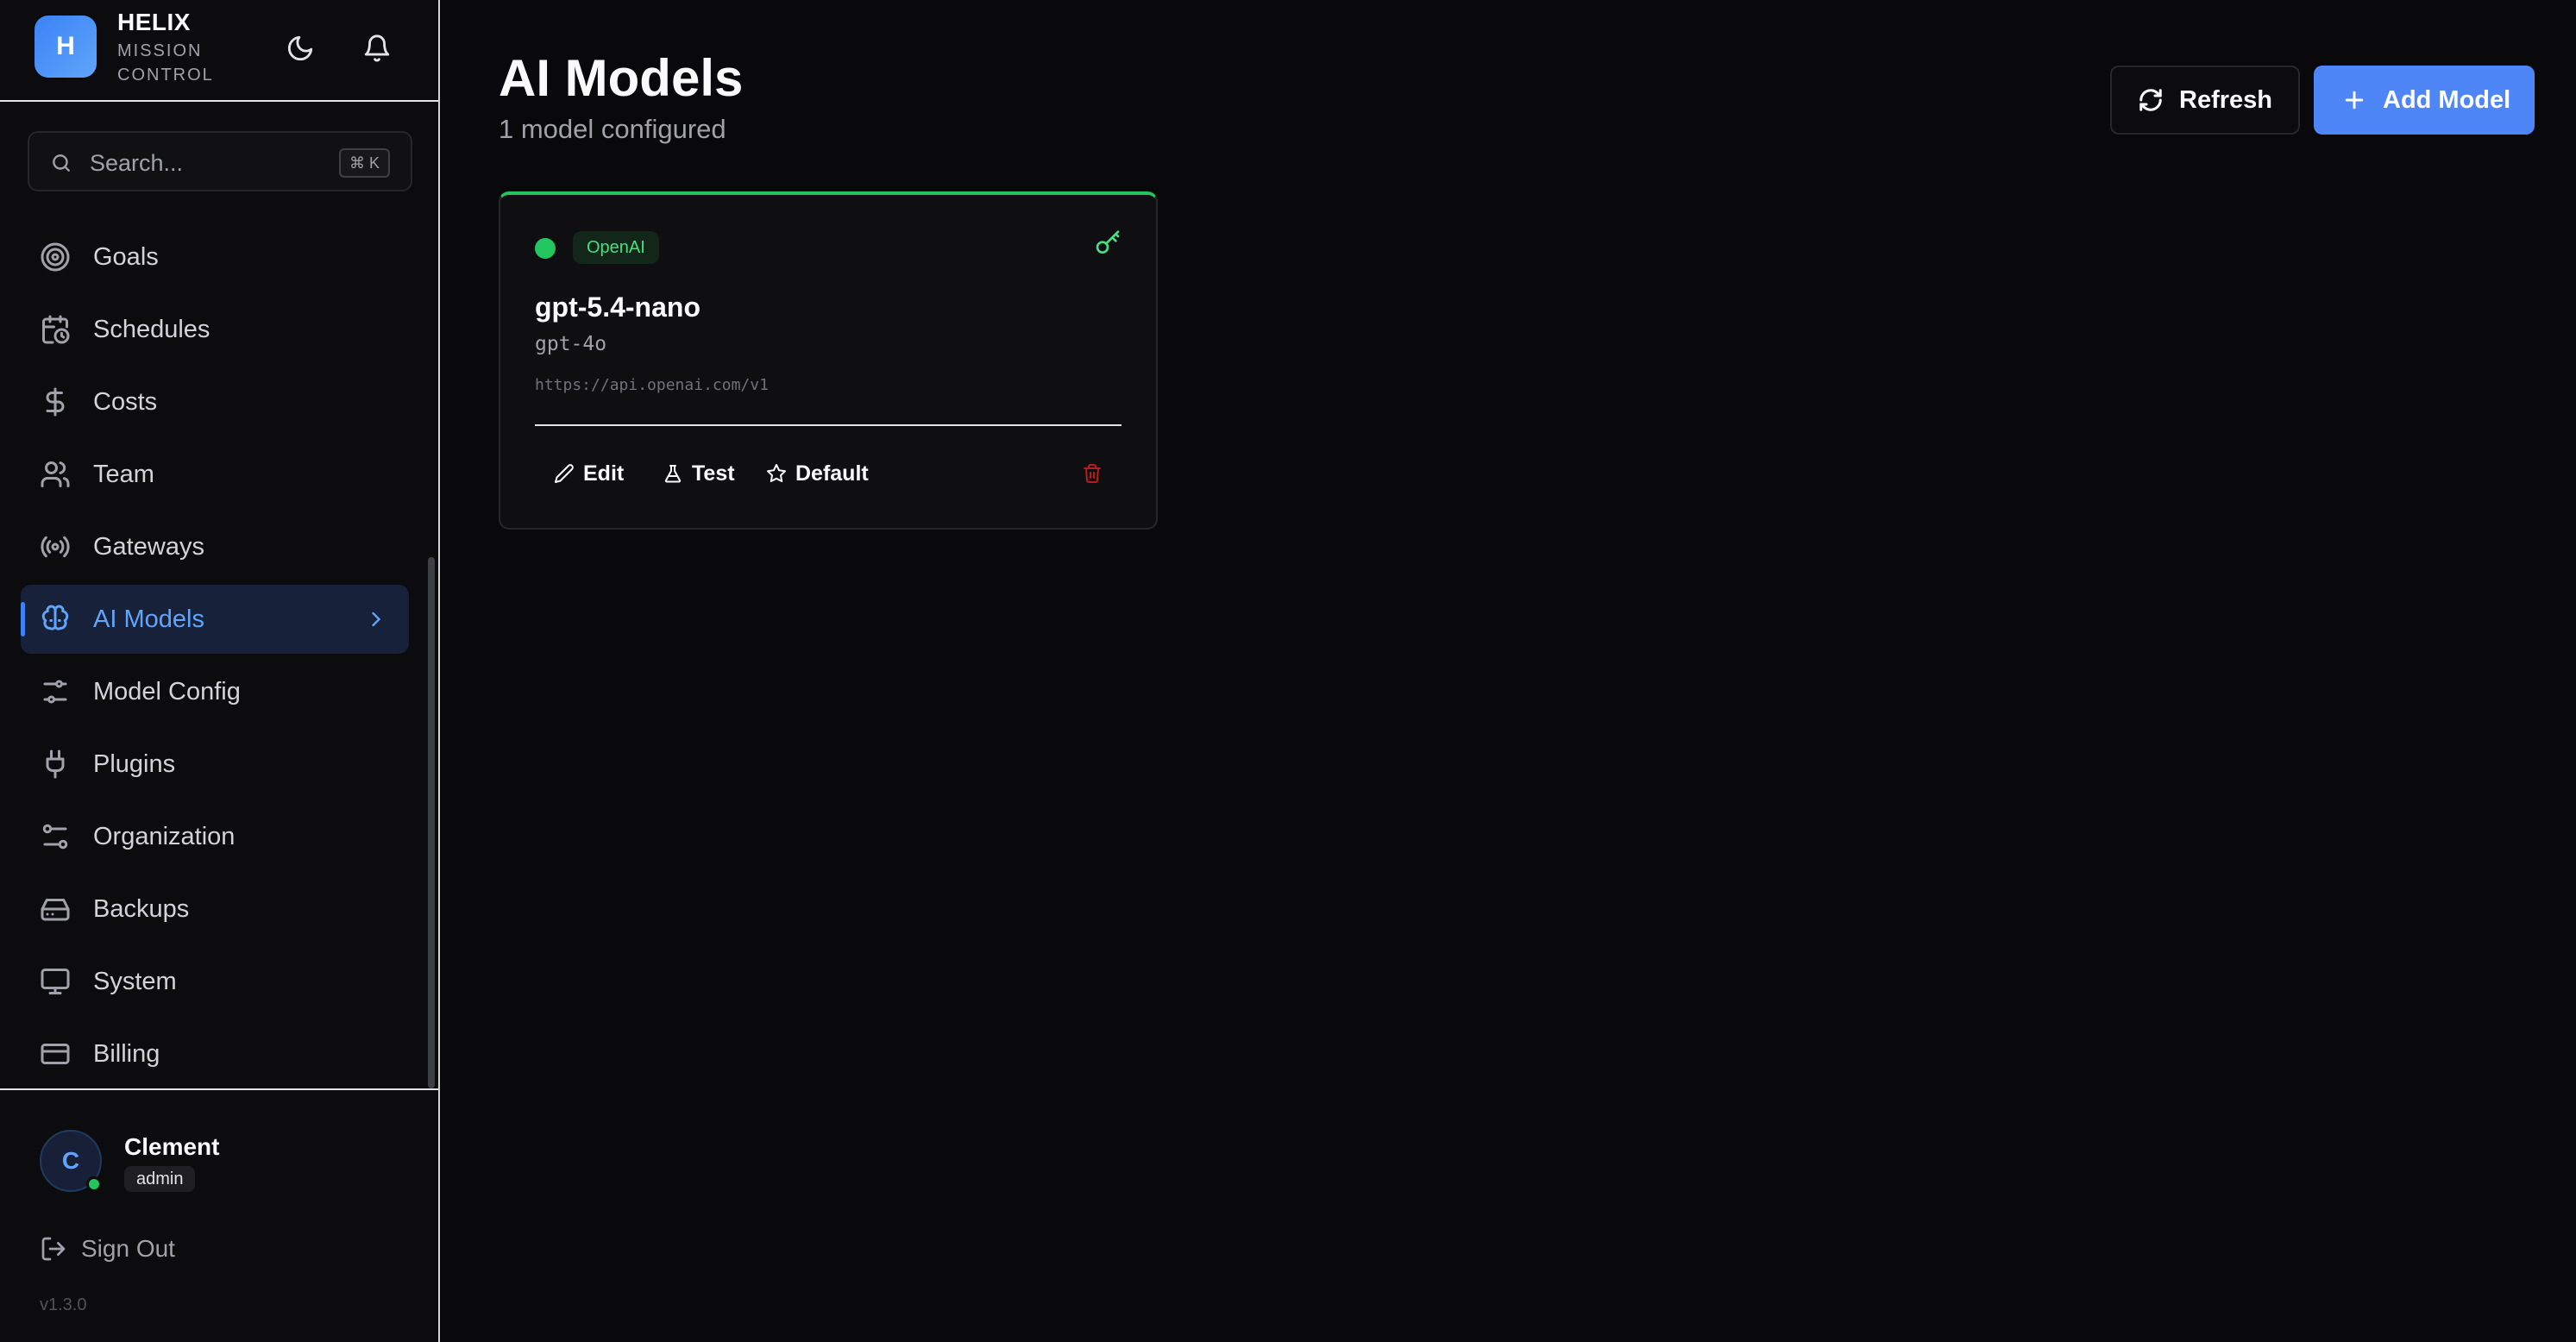 The image size is (2576, 1342). What do you see at coordinates (612, 129) in the screenshot?
I see `page-subtitle: 1 model configured` at bounding box center [612, 129].